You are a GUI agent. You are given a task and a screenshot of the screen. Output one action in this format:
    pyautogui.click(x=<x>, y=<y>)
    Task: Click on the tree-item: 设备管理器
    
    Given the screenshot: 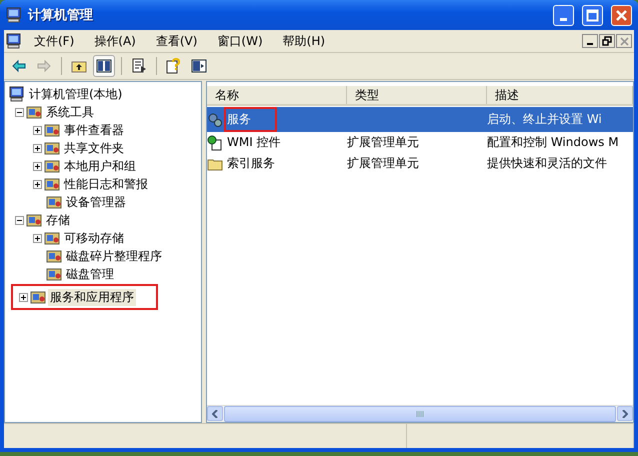 What is the action you would take?
    pyautogui.click(x=96, y=202)
    